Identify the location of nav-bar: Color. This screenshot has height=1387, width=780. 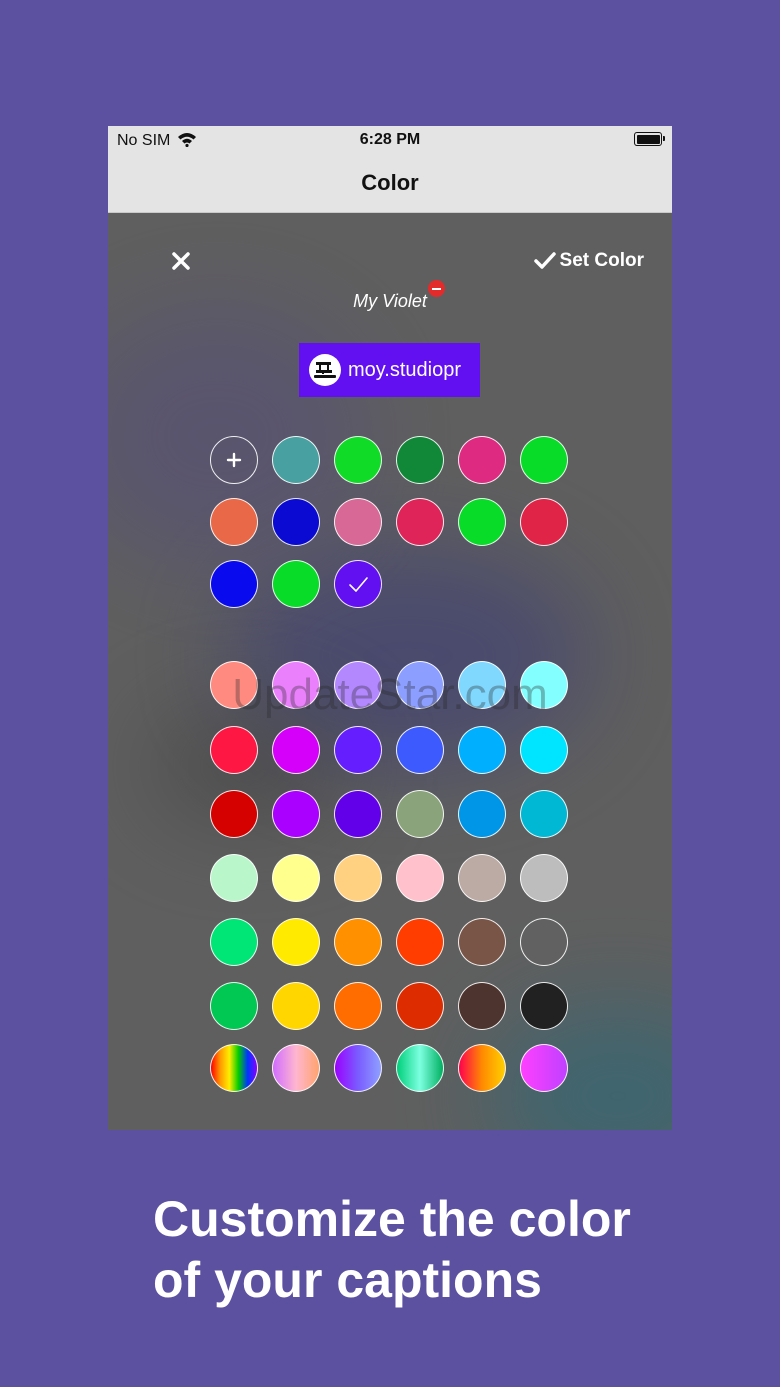
(390, 184).